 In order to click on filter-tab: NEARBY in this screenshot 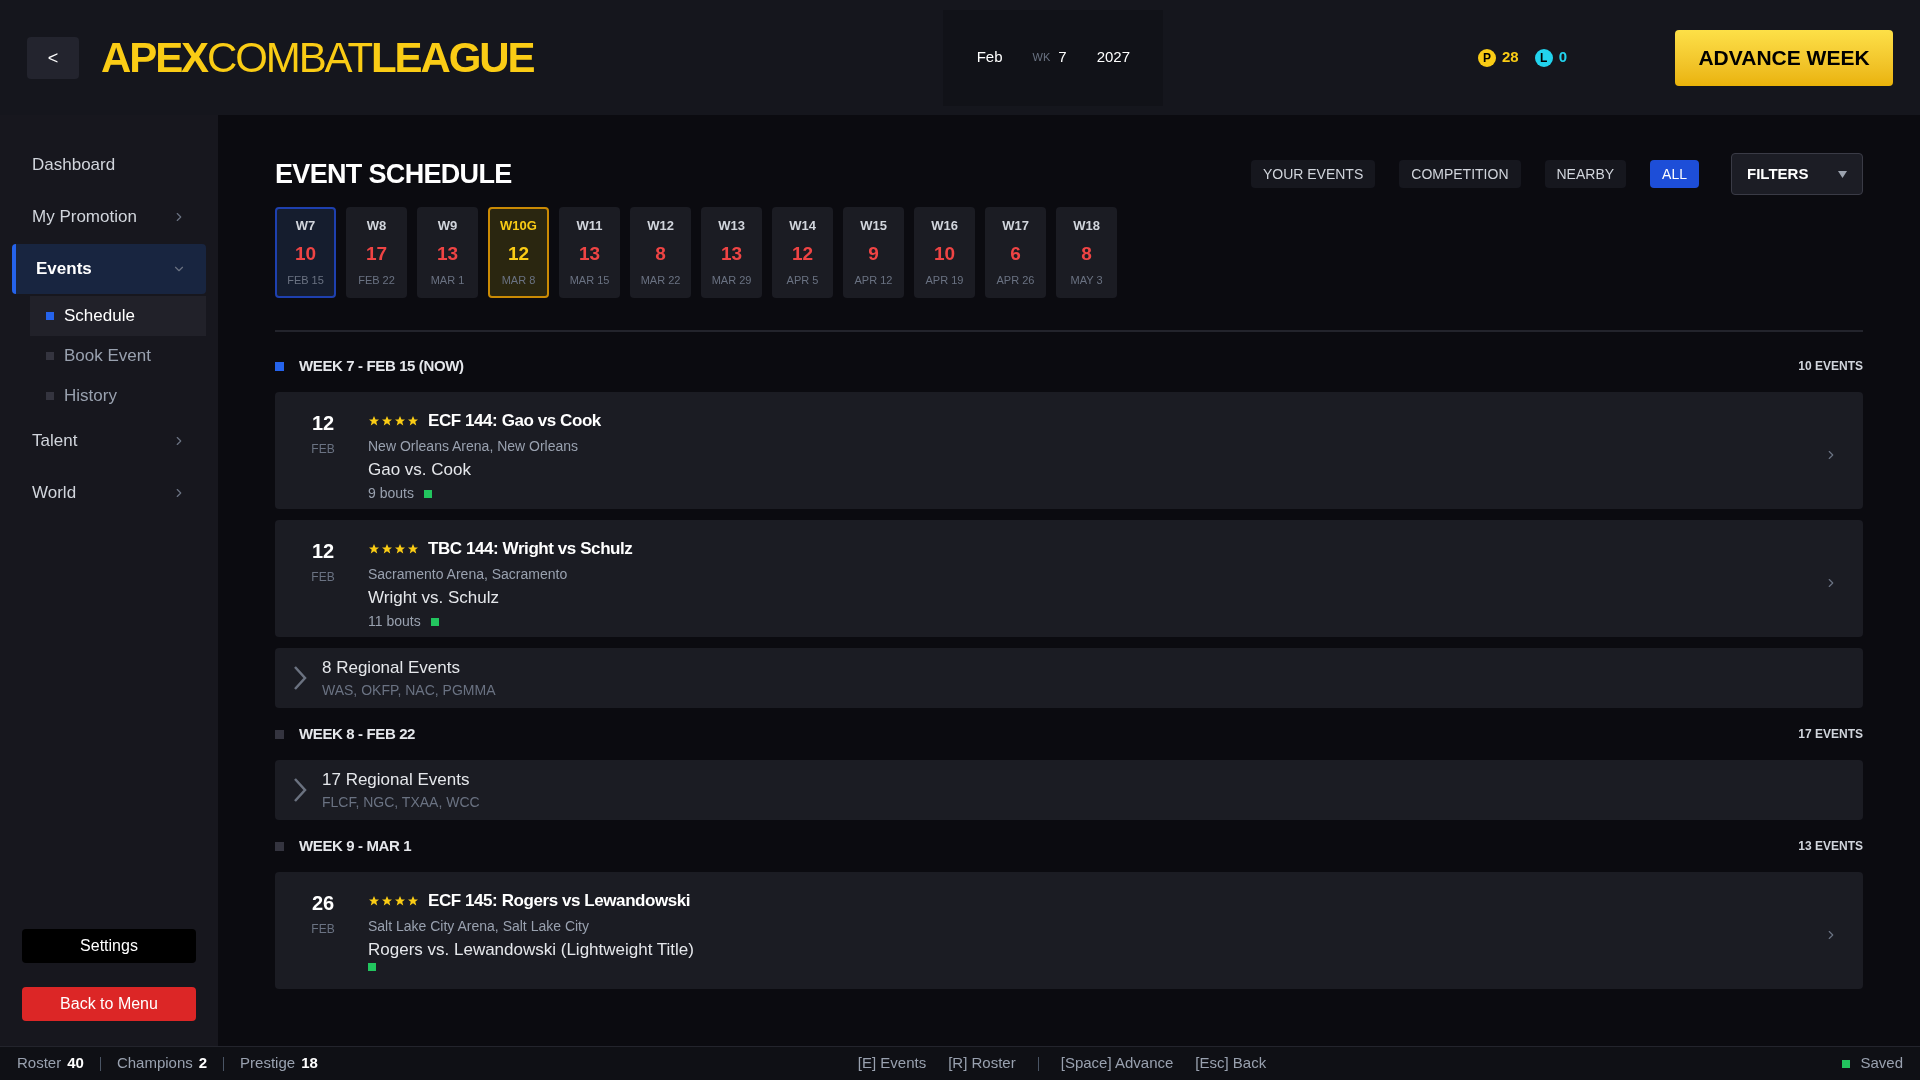, I will do `click(1585, 174)`.